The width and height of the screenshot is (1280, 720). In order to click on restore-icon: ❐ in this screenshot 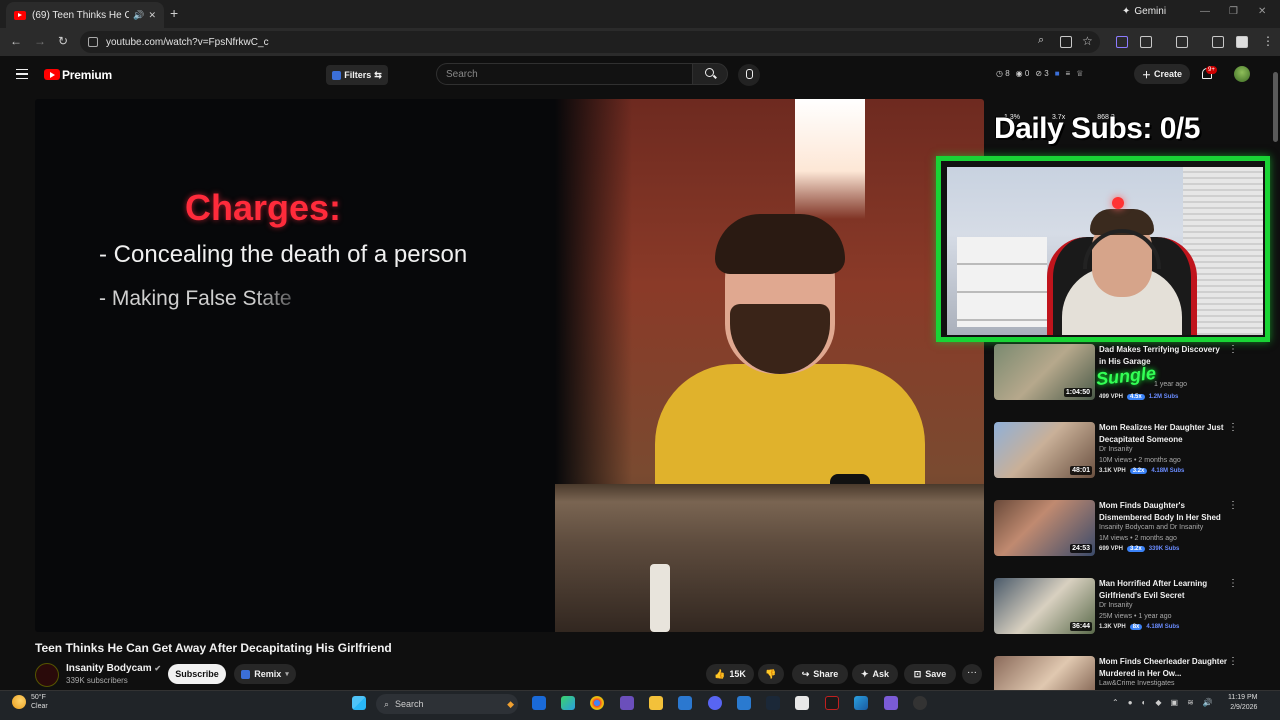, I will do `click(1233, 11)`.